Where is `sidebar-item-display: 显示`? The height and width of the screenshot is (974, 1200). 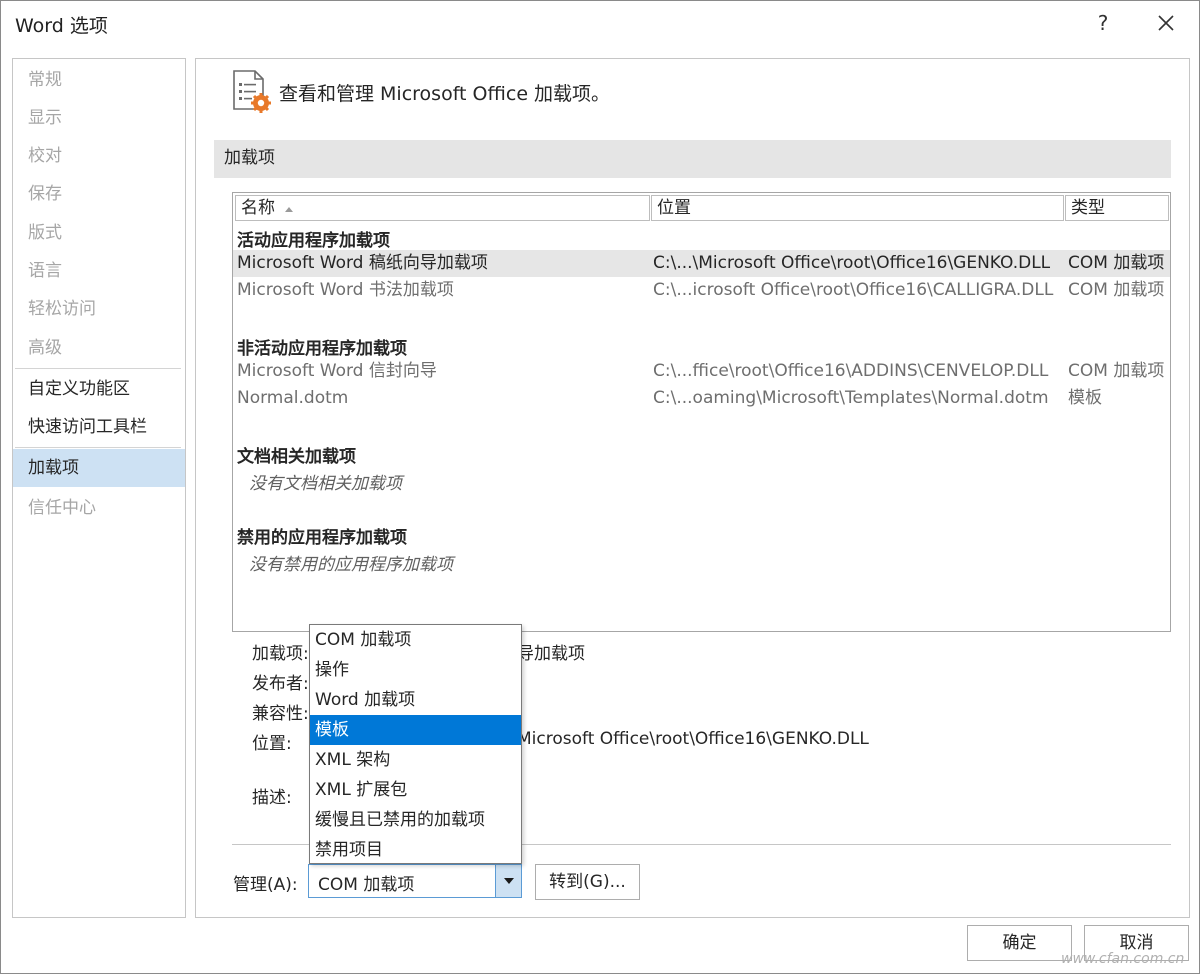
sidebar-item-display: 显示 is located at coordinates (99, 118).